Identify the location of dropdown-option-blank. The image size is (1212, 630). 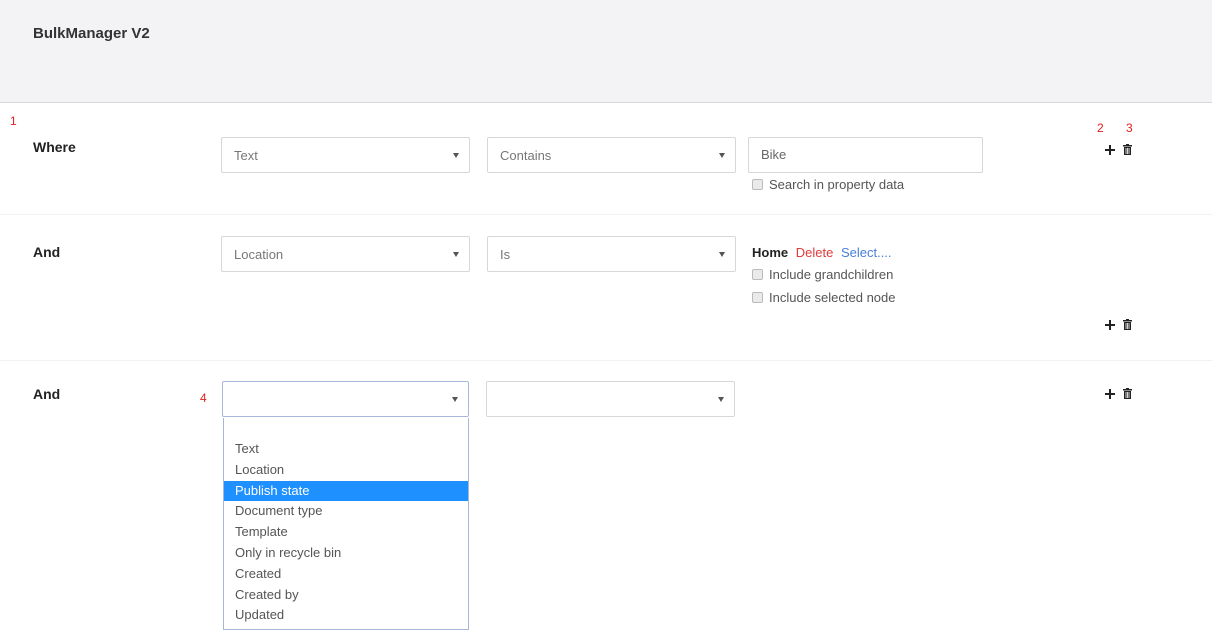
(346, 428).